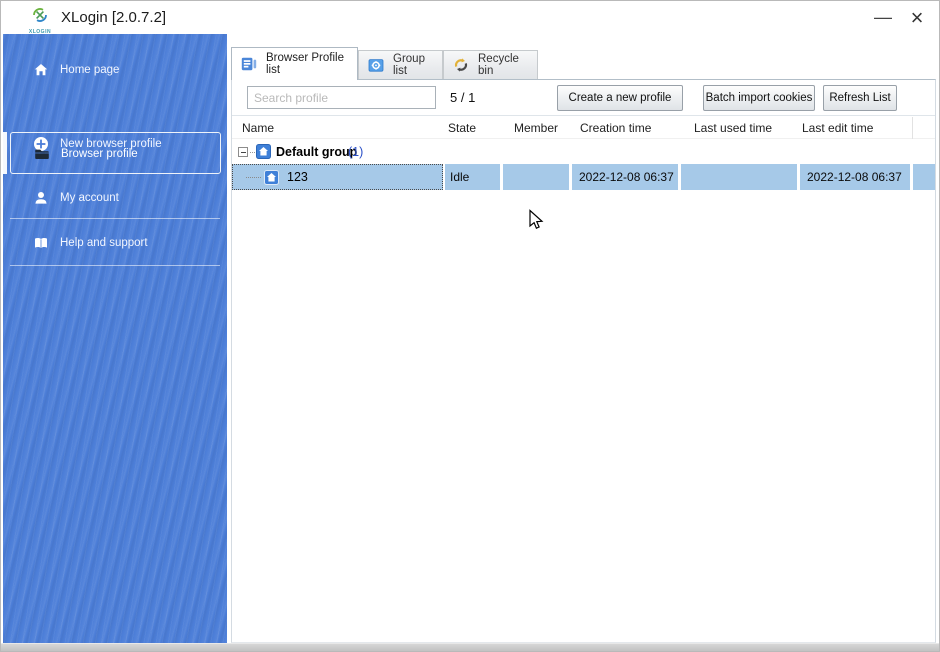 The width and height of the screenshot is (940, 652). I want to click on sidebar-item-label: Home page, so click(90, 70).